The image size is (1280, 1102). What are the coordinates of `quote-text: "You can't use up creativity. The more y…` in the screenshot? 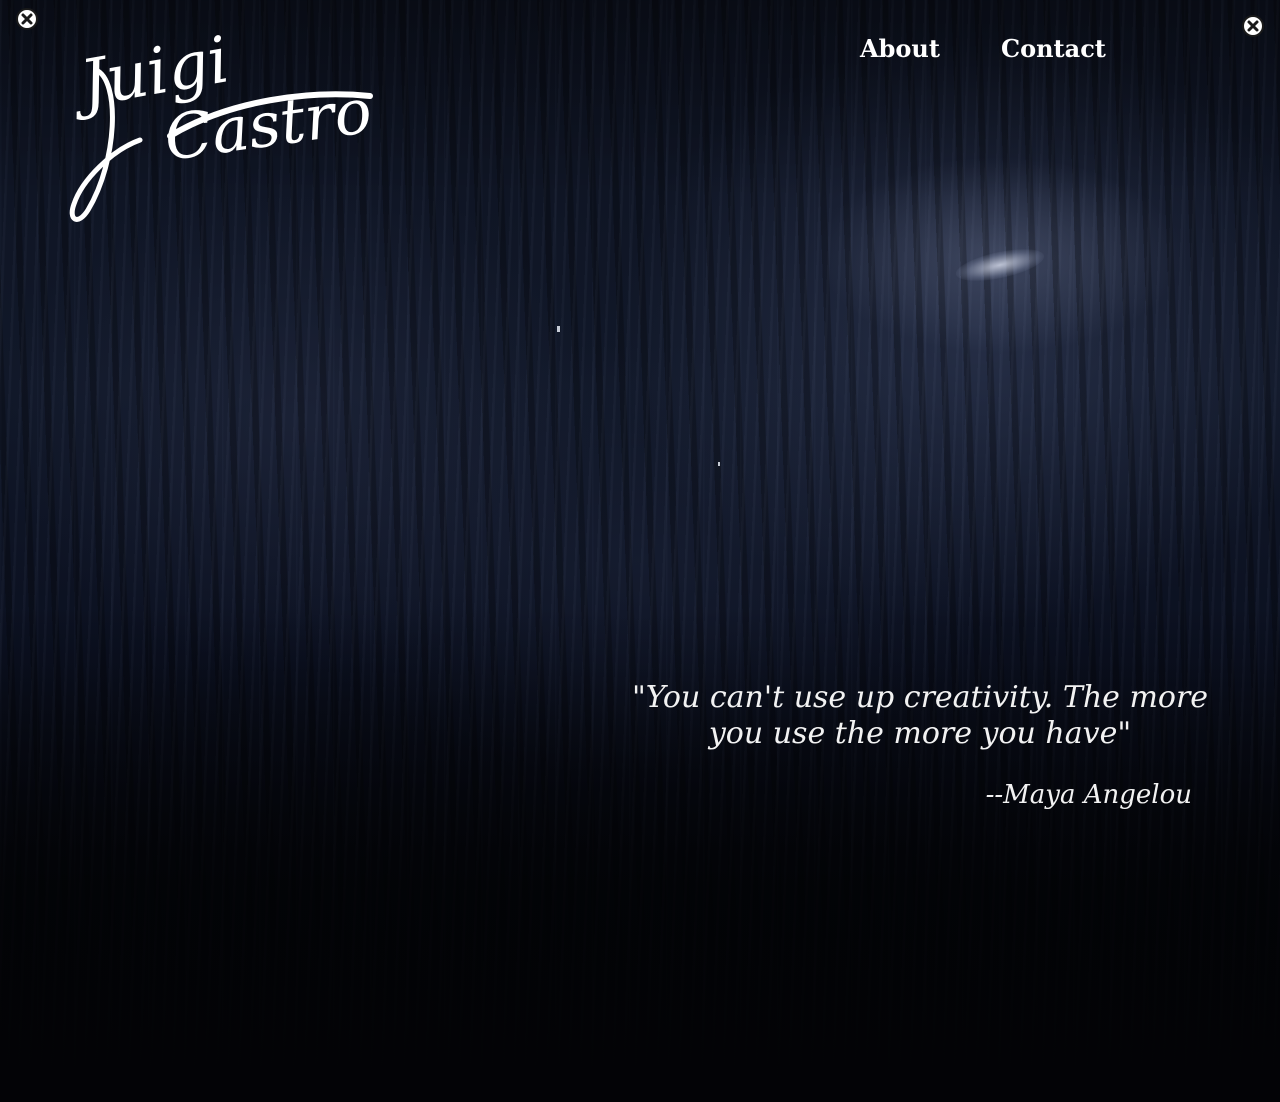 It's located at (920, 715).